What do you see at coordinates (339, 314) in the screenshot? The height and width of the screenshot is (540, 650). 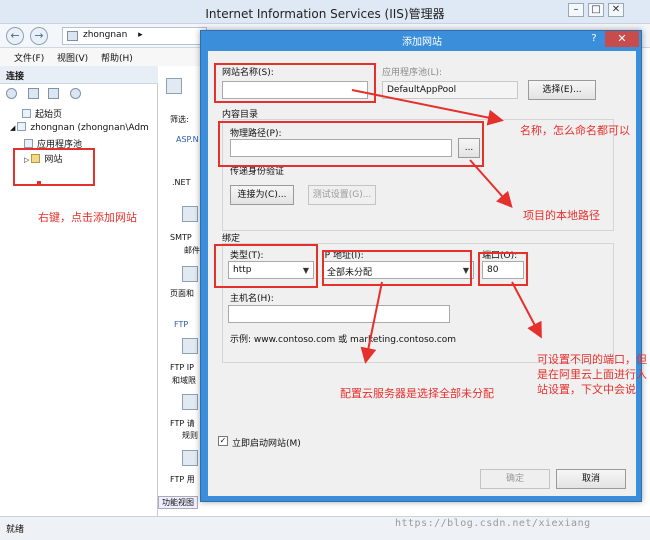 I see `hostname-input` at bounding box center [339, 314].